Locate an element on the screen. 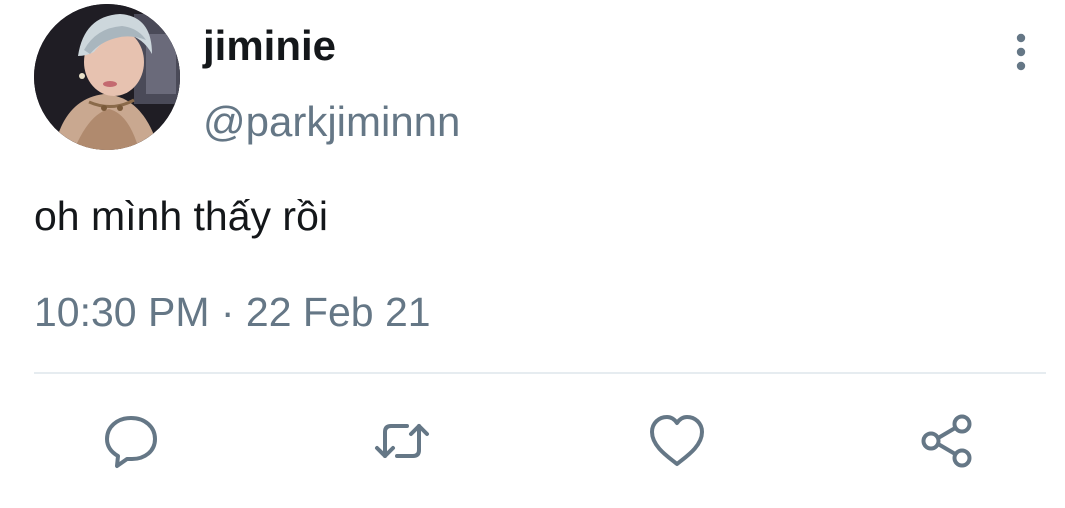 The height and width of the screenshot is (508, 1065). share-icon is located at coordinates (946, 441).